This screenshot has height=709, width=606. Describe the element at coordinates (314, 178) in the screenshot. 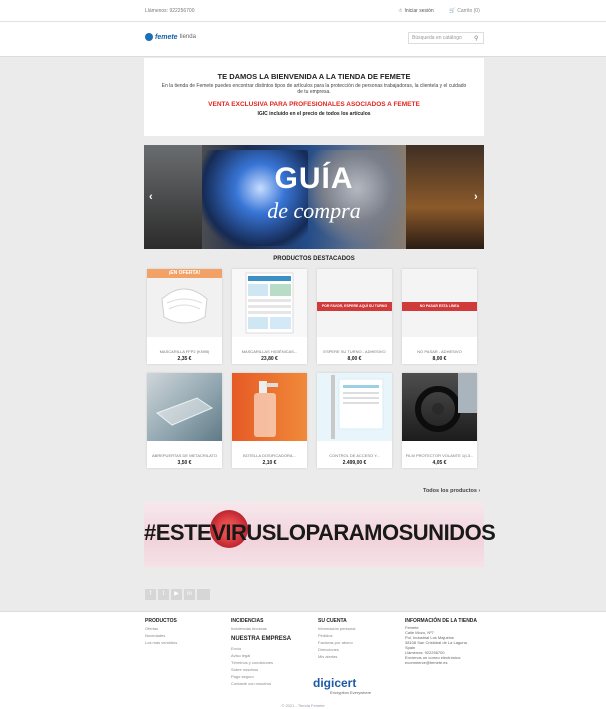

I see `banner-title: GUÍA` at that location.